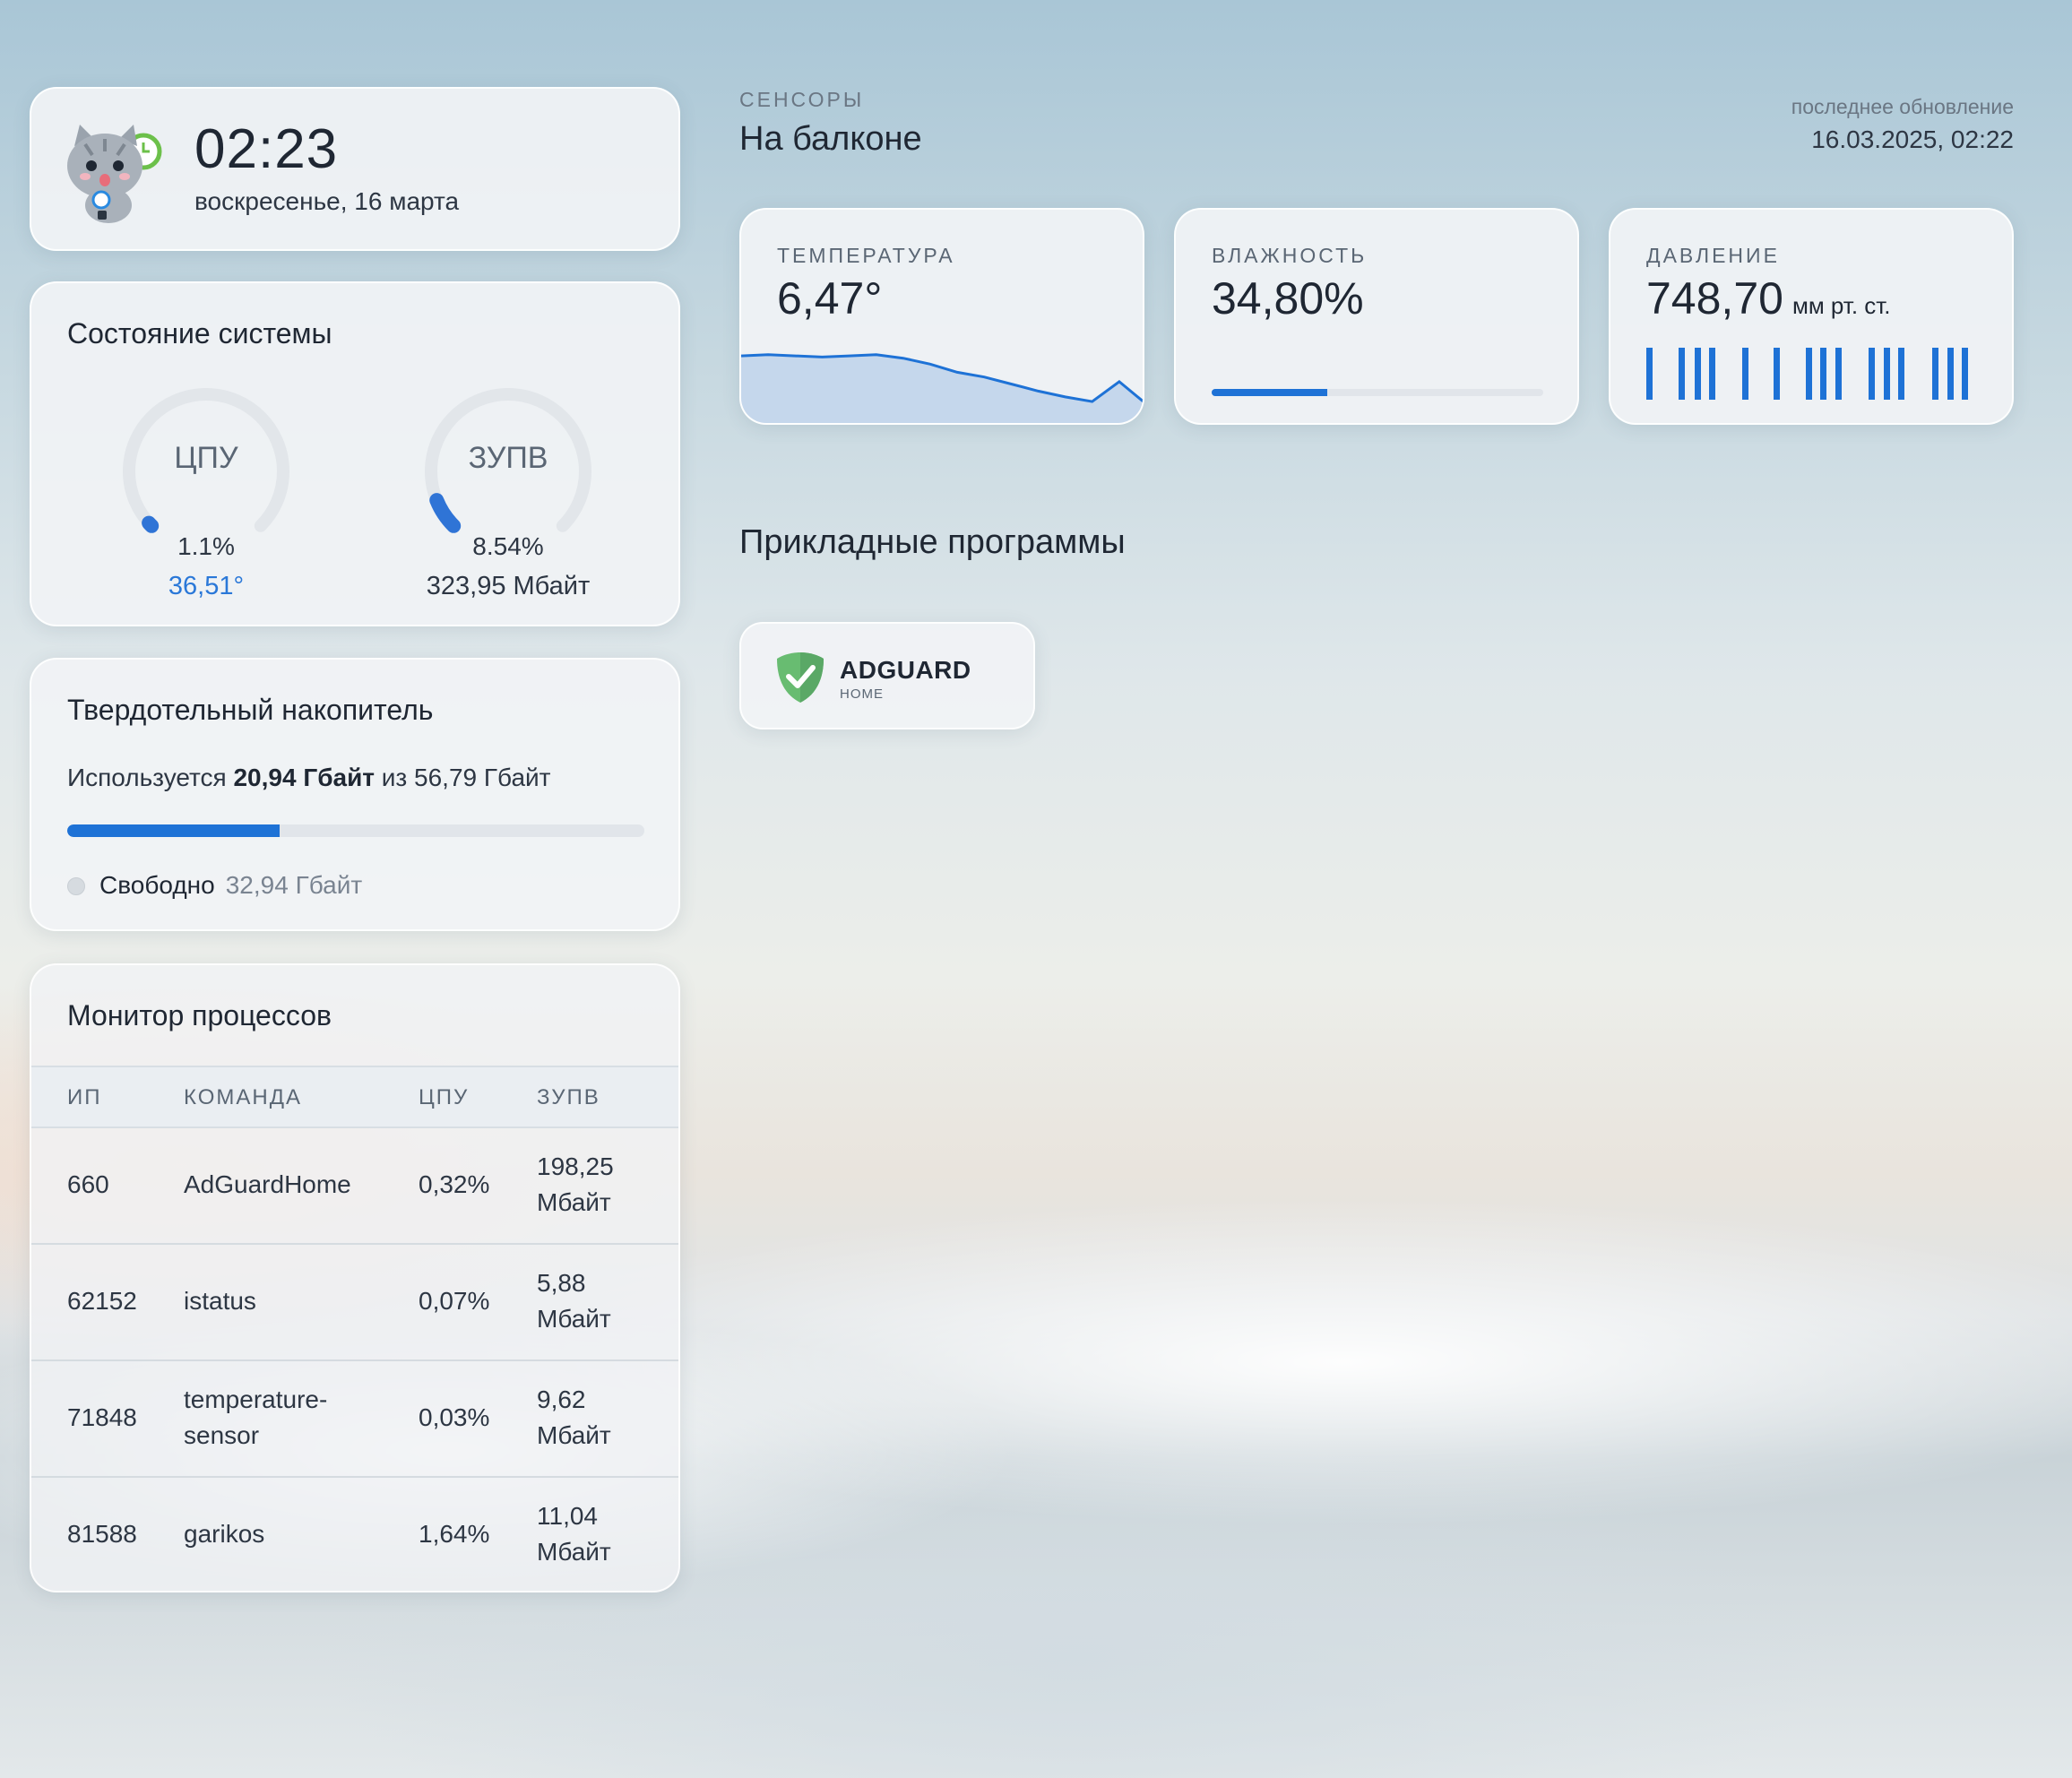 This screenshot has width=2072, height=1778. Describe the element at coordinates (574, 1417) in the screenshot. I see `process-ram: 9,62 Мбайт` at that location.